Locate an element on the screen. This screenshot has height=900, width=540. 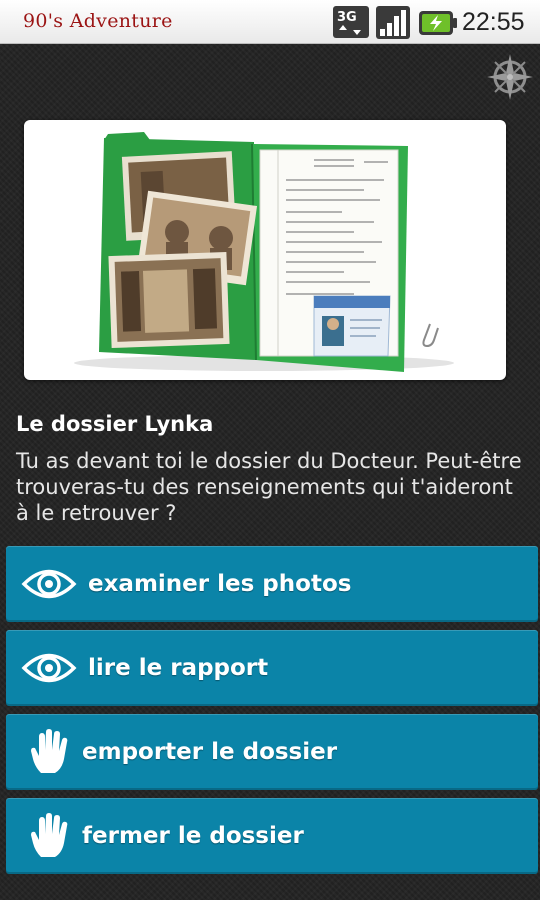
status-bar: 90's Adventure 3G 22:55 is located at coordinates (270, 22).